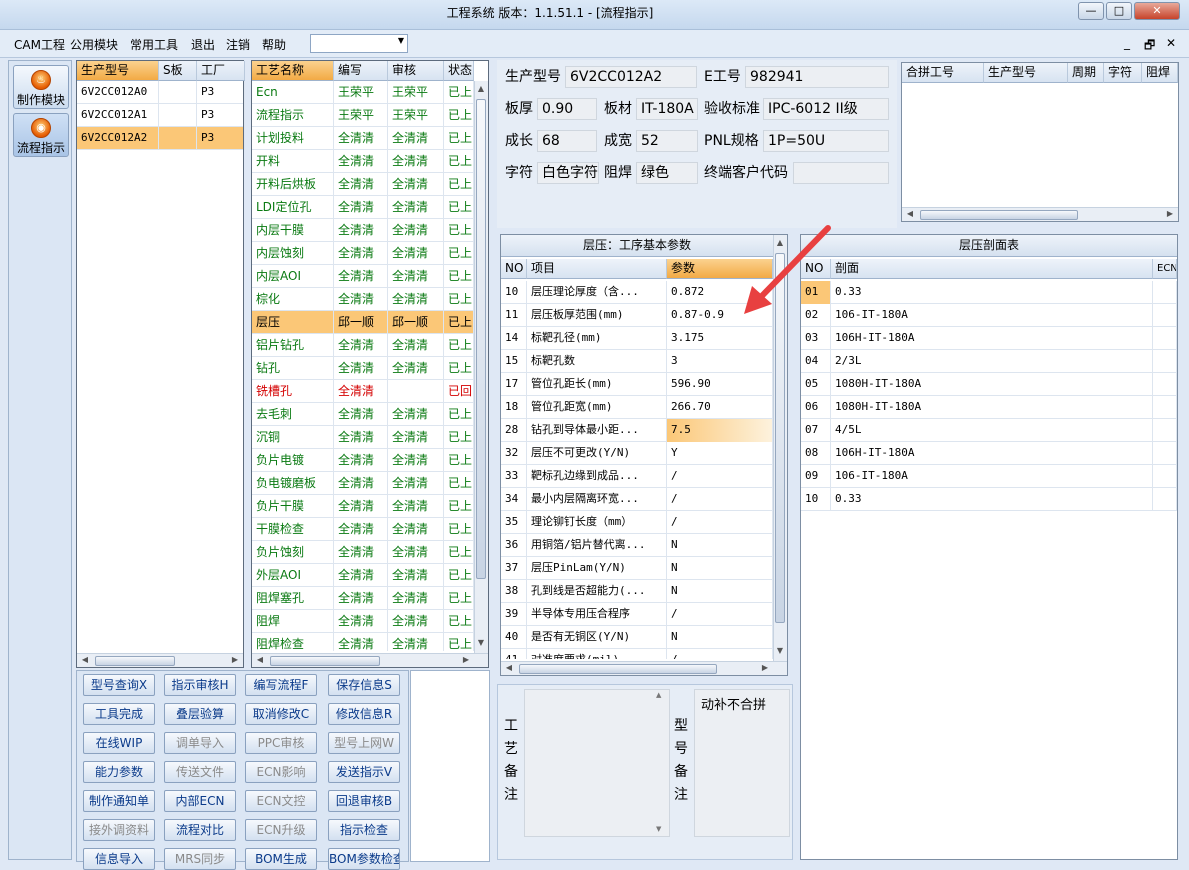 The width and height of the screenshot is (1189, 870). What do you see at coordinates (363, 460) in the screenshot?
I see `table-row: 负片电镀 全清清 全清清 已上` at bounding box center [363, 460].